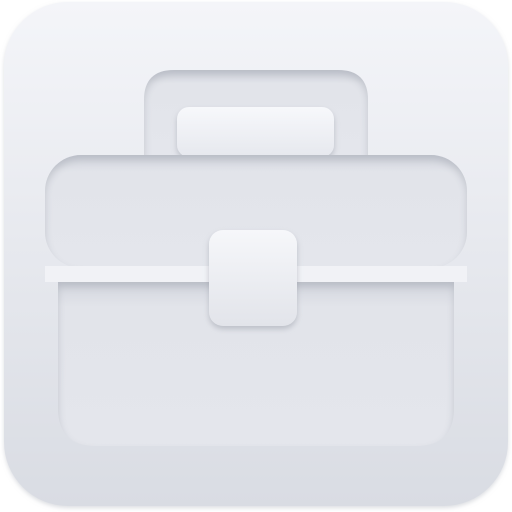 This screenshot has width=512, height=512. Describe the element at coordinates (255, 132) in the screenshot. I see `handle-grip` at that location.